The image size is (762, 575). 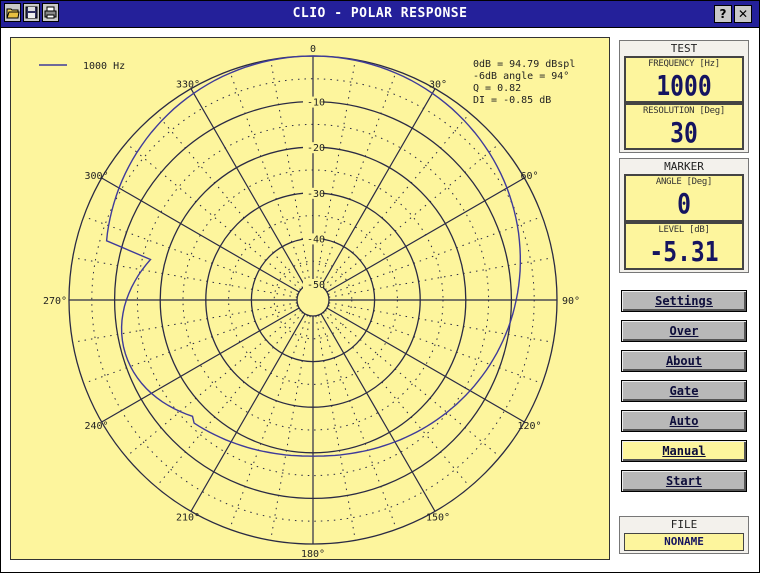 What do you see at coordinates (684, 361) in the screenshot?
I see `about-button: About` at bounding box center [684, 361].